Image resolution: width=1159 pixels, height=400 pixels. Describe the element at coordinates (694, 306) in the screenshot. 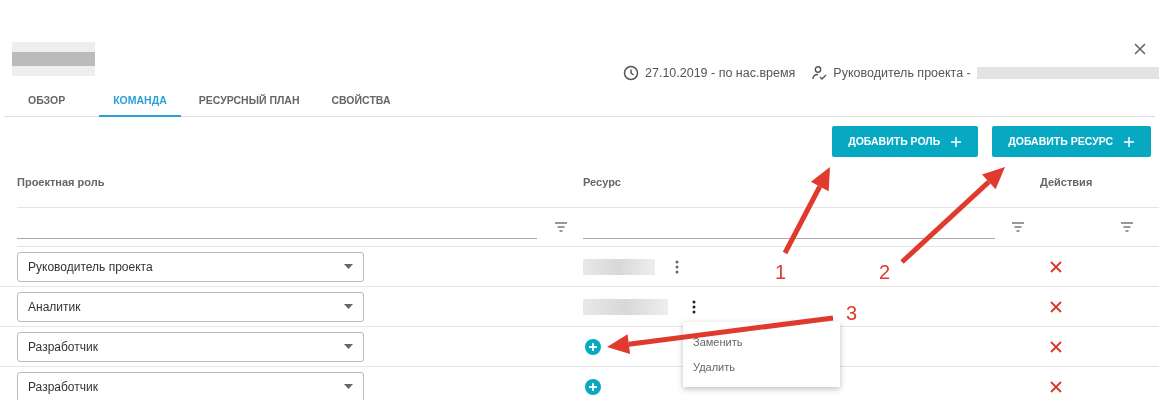

I see `more-icon` at that location.